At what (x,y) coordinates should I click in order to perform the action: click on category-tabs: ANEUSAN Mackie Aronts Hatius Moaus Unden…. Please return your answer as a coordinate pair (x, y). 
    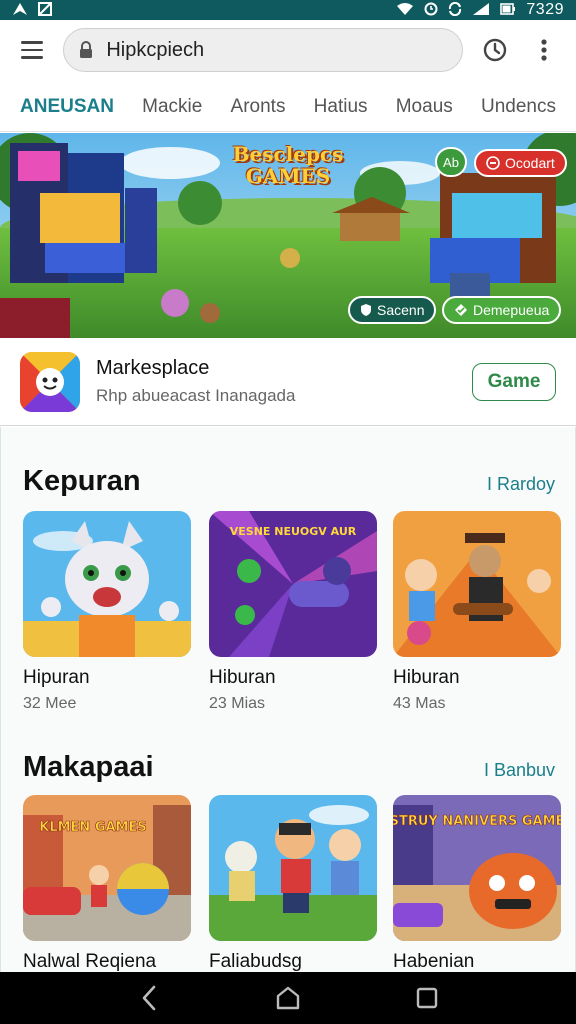
    Looking at the image, I should click on (288, 107).